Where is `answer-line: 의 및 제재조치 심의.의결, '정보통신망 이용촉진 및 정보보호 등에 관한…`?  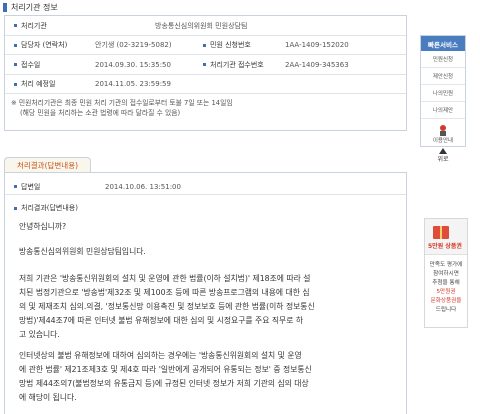 answer-line: 의 및 제재조치 심의.의결, '정보통신망 이용촉진 및 정보보호 등에 관한… is located at coordinates (167, 306).